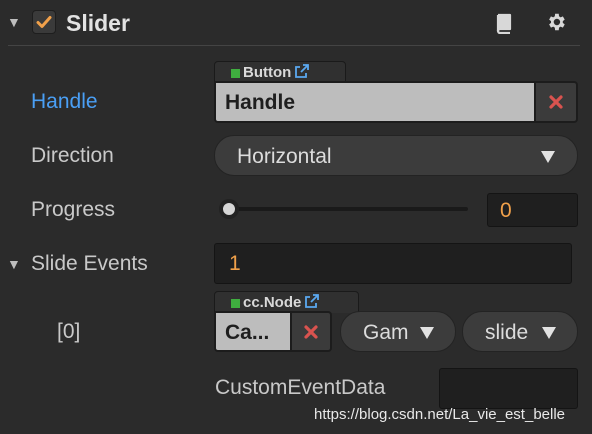 Image resolution: width=592 pixels, height=434 pixels. I want to click on custom-event-data-input, so click(508, 388).